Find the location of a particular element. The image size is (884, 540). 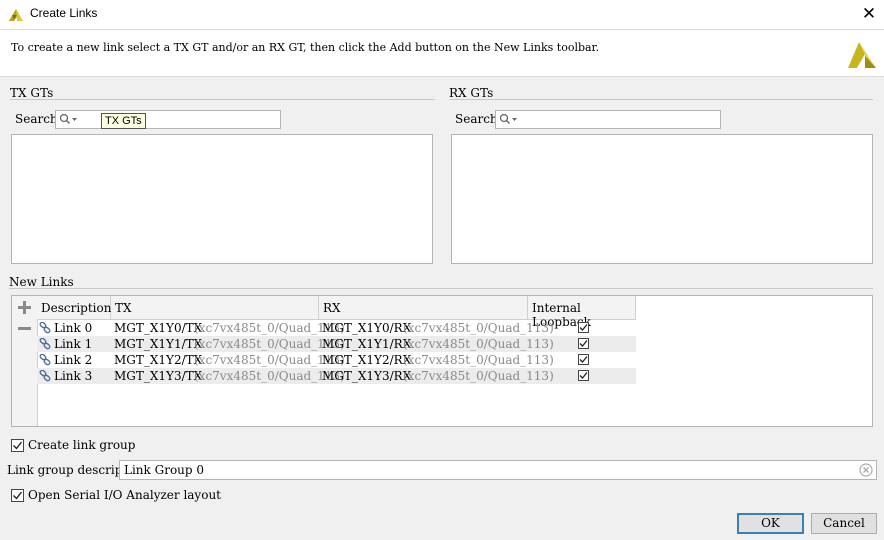

open-analyzer-layout-checkbox is located at coordinates (17, 495).